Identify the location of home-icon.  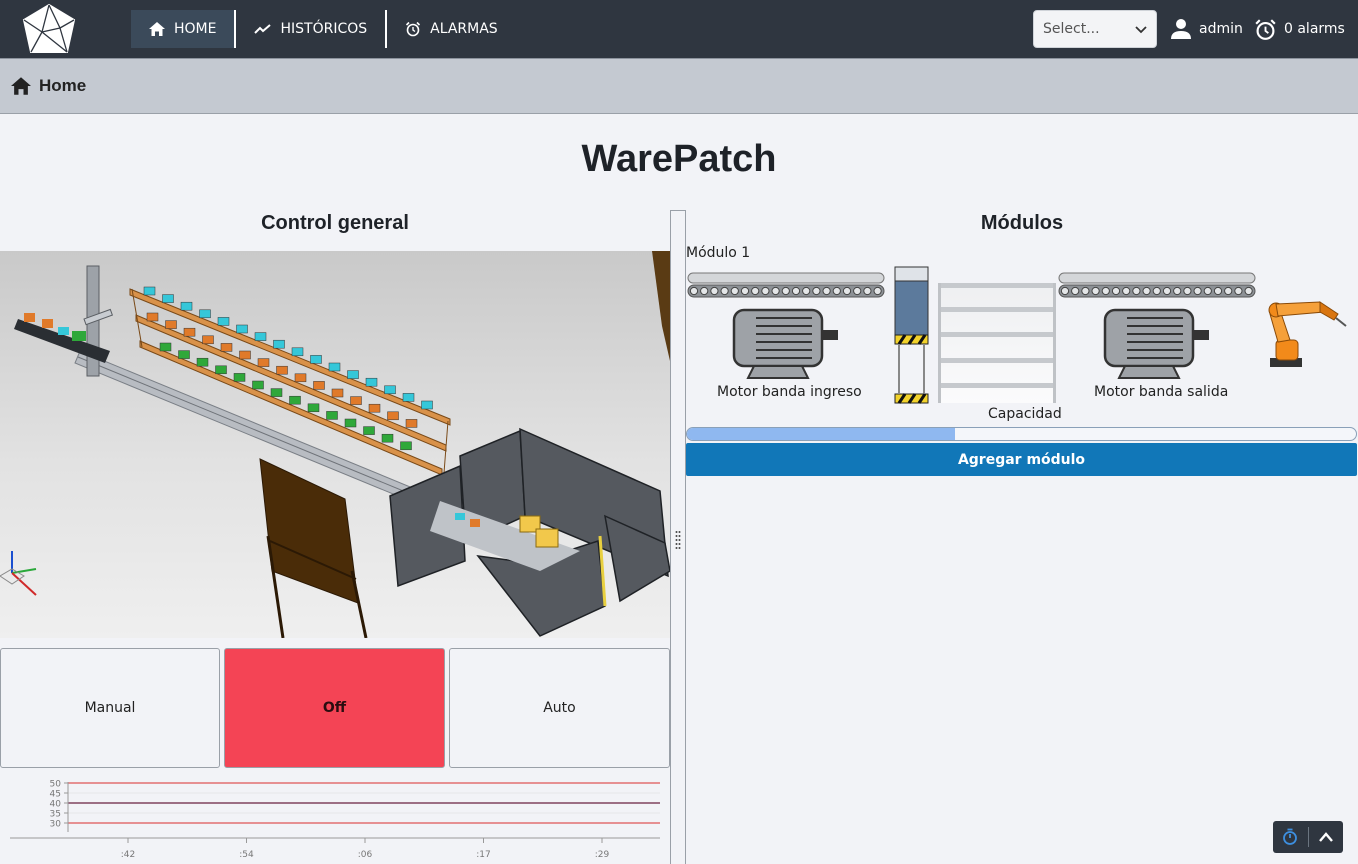
(21, 86).